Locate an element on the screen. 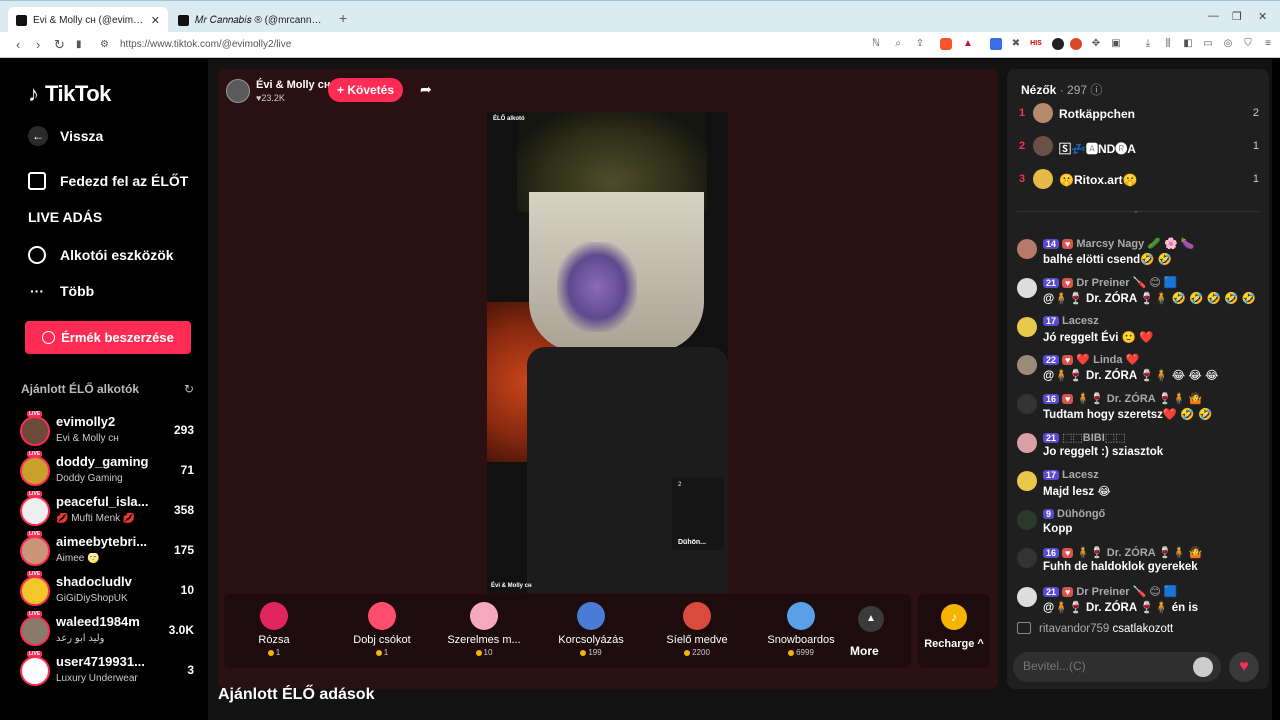 The height and width of the screenshot is (720, 1280). back-button: ← Vissza is located at coordinates (65, 136).